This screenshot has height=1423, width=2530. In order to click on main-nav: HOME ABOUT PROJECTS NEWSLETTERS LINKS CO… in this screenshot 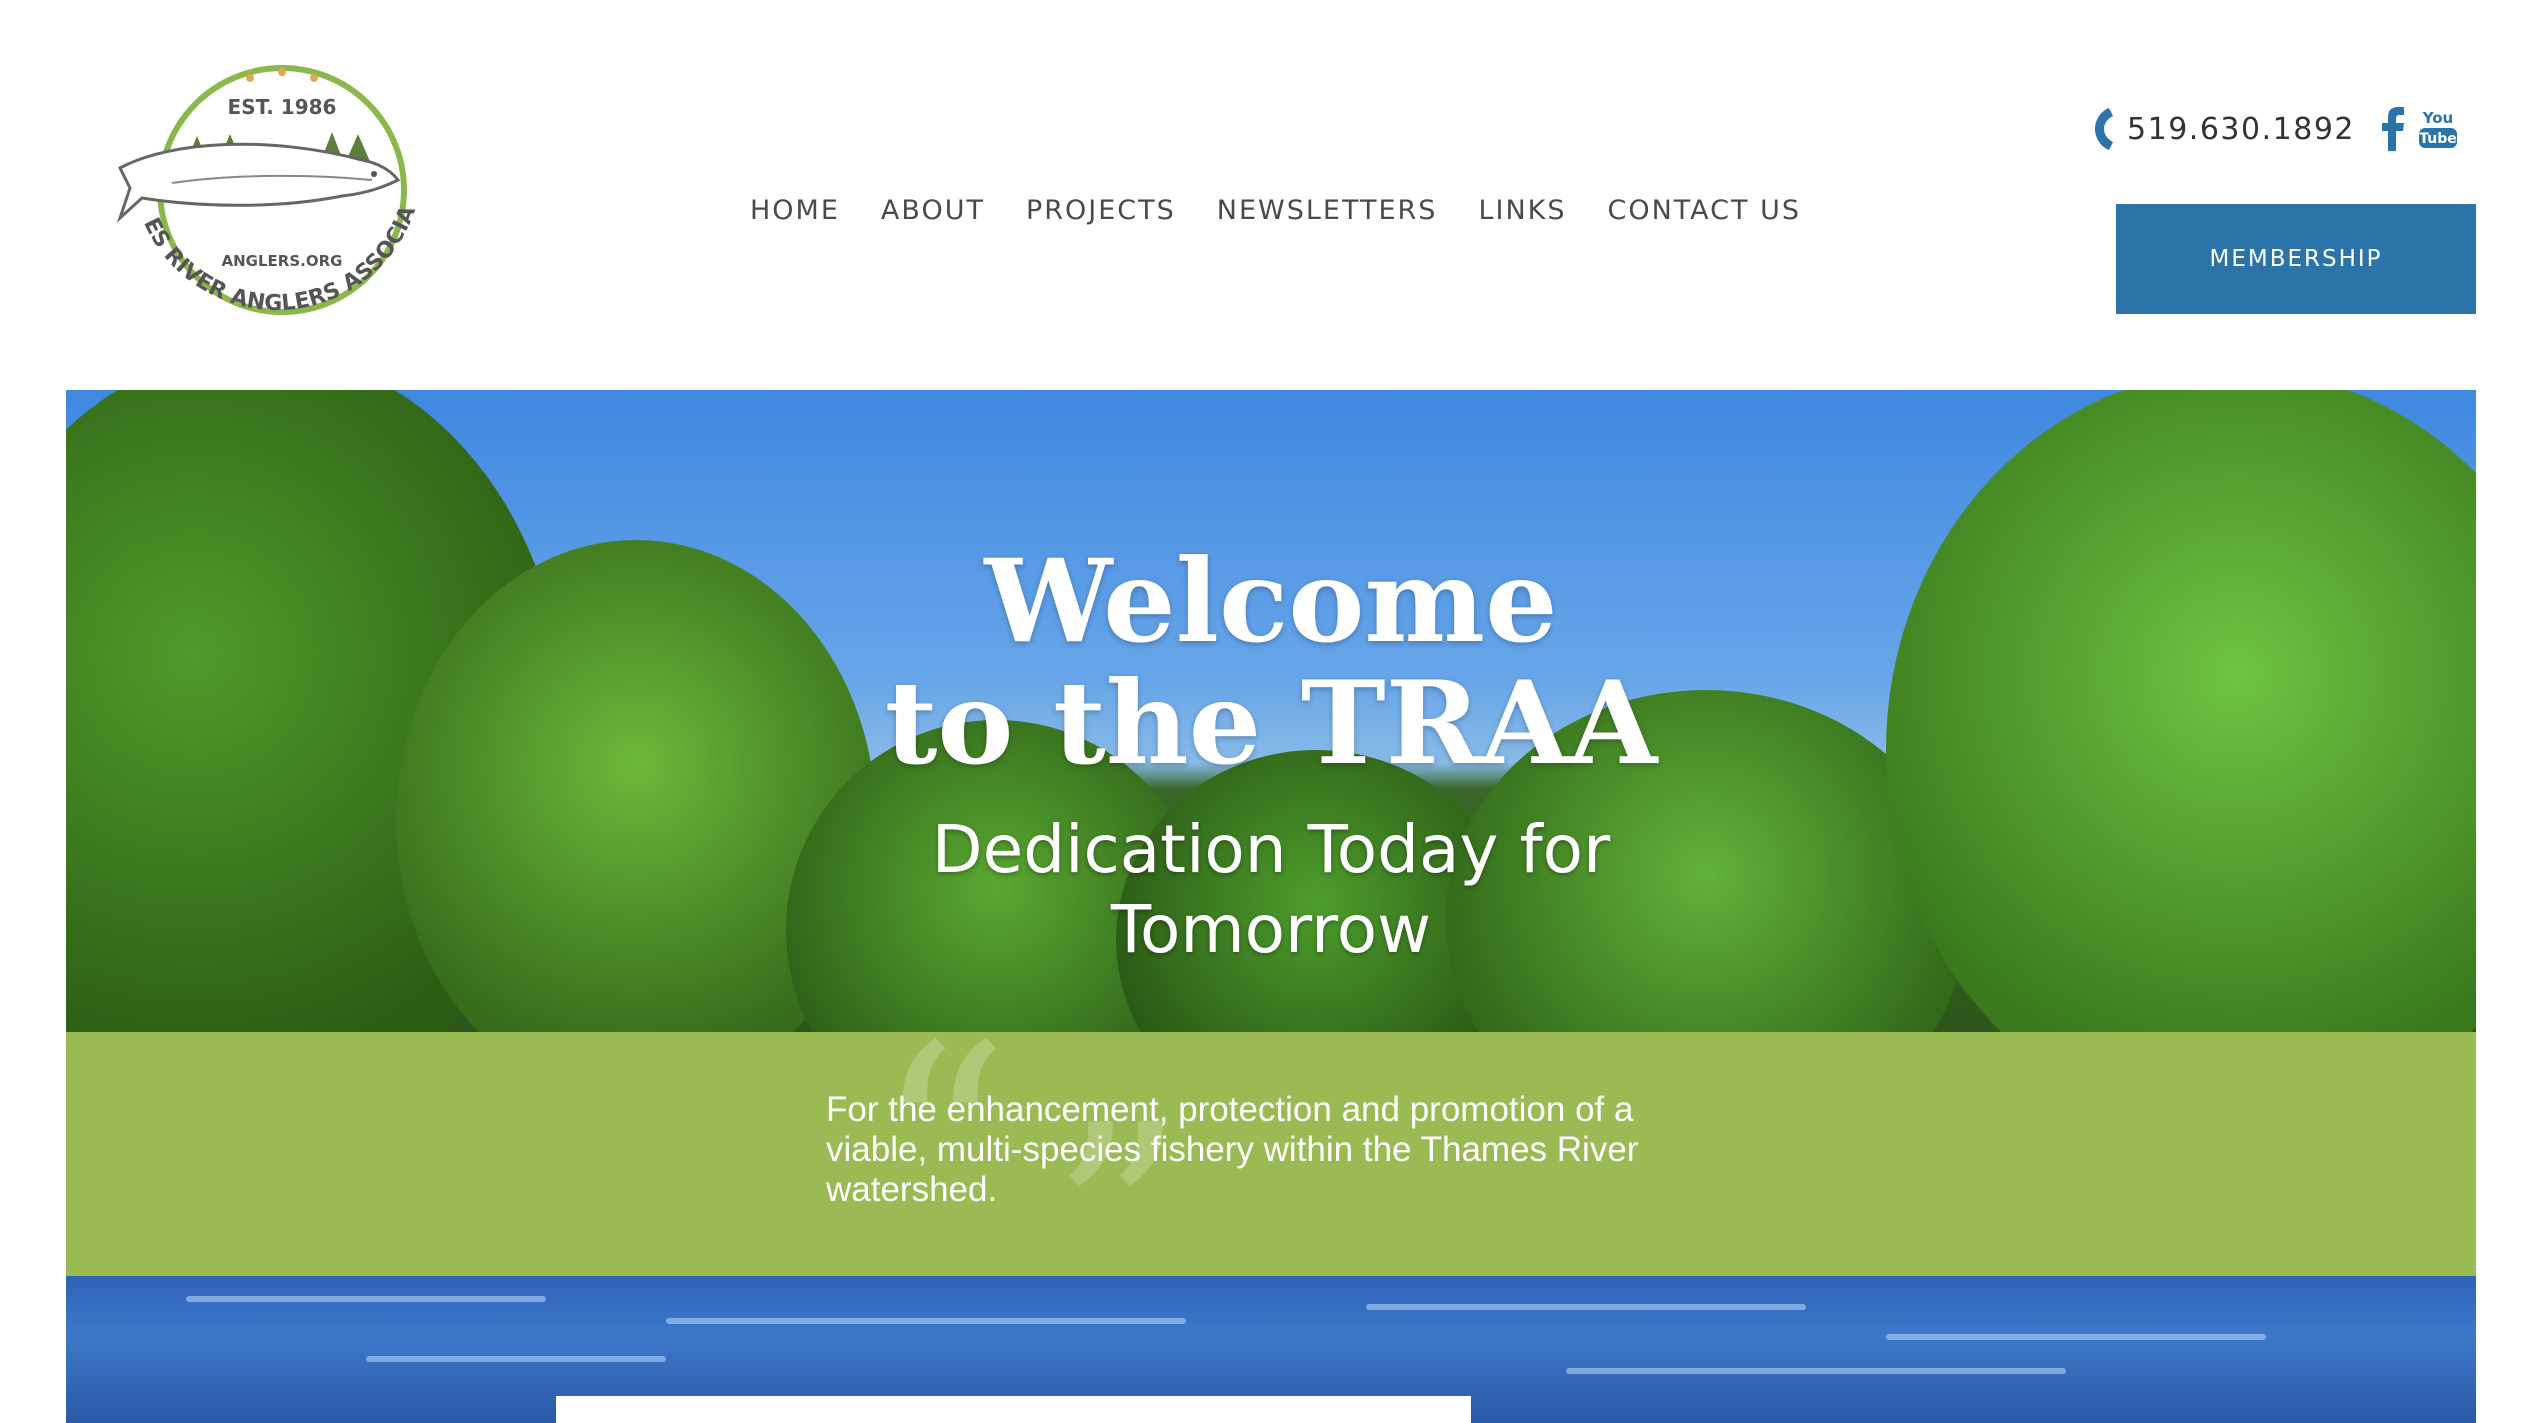, I will do `click(1296, 210)`.